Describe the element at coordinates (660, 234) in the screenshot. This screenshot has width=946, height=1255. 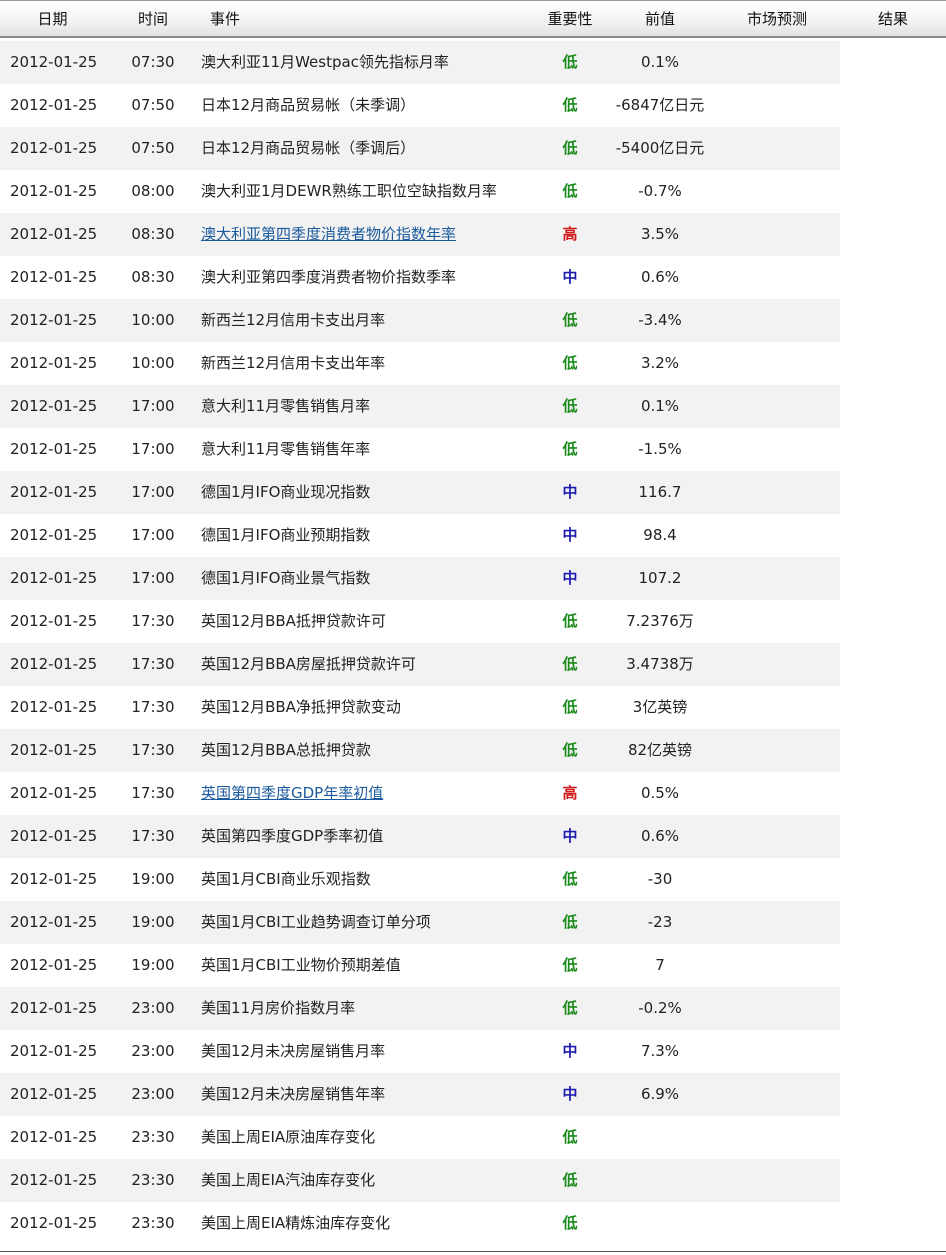
I see `row-previous: 3.5%` at that location.